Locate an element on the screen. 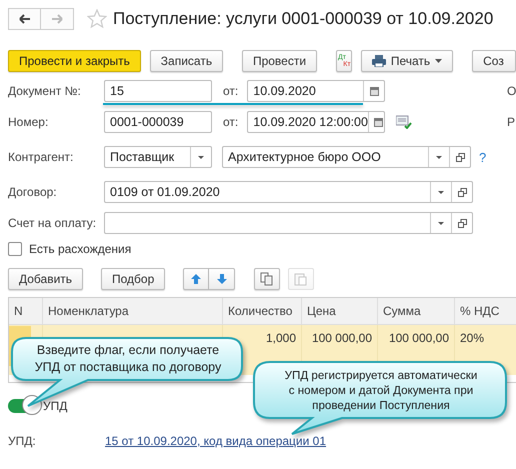 The height and width of the screenshot is (469, 516). type-dropdown: Поставщик is located at coordinates (158, 157).